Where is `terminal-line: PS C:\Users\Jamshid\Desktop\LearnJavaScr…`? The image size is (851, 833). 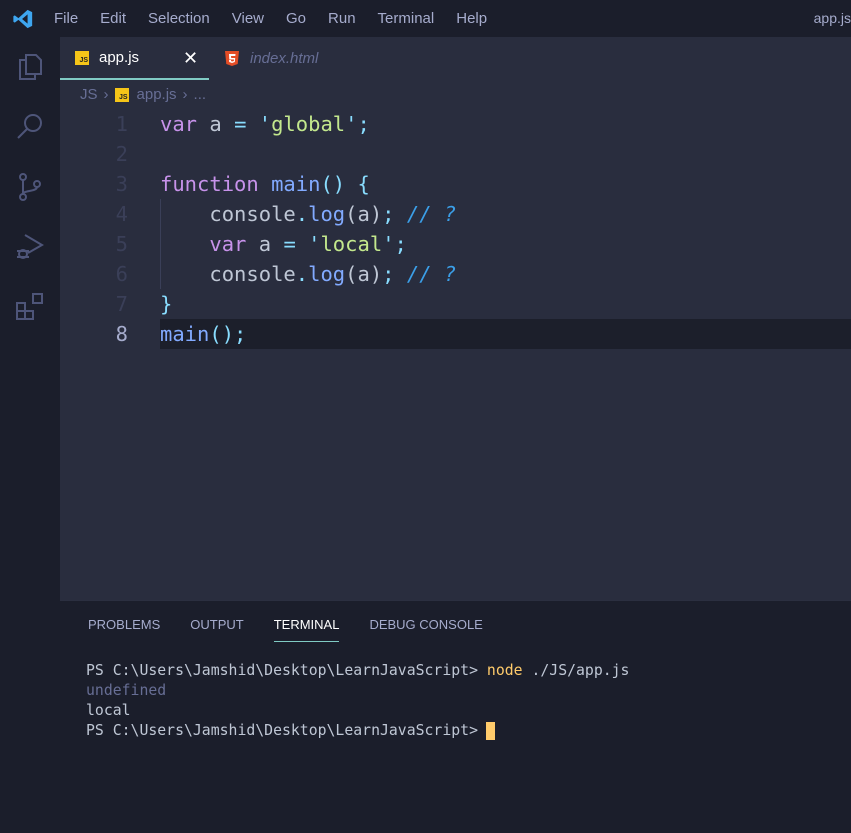 terminal-line: PS C:\Users\Jamshid\Desktop\LearnJavaScr… is located at coordinates (357, 671).